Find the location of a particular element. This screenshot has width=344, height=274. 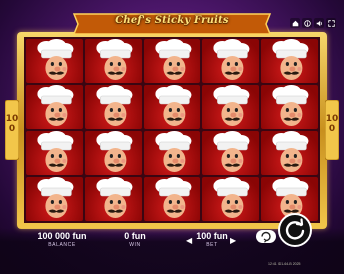

win-display: 0 fun WIN is located at coordinates (135, 239).